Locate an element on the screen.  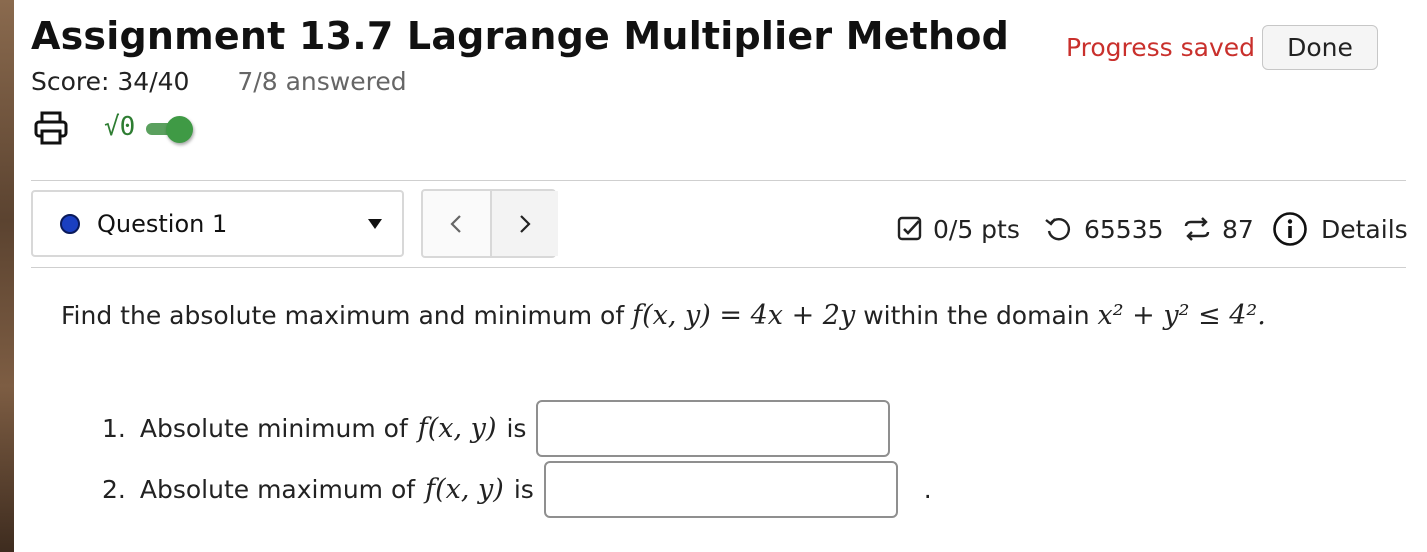
previous-question-button is located at coordinates (456, 223).